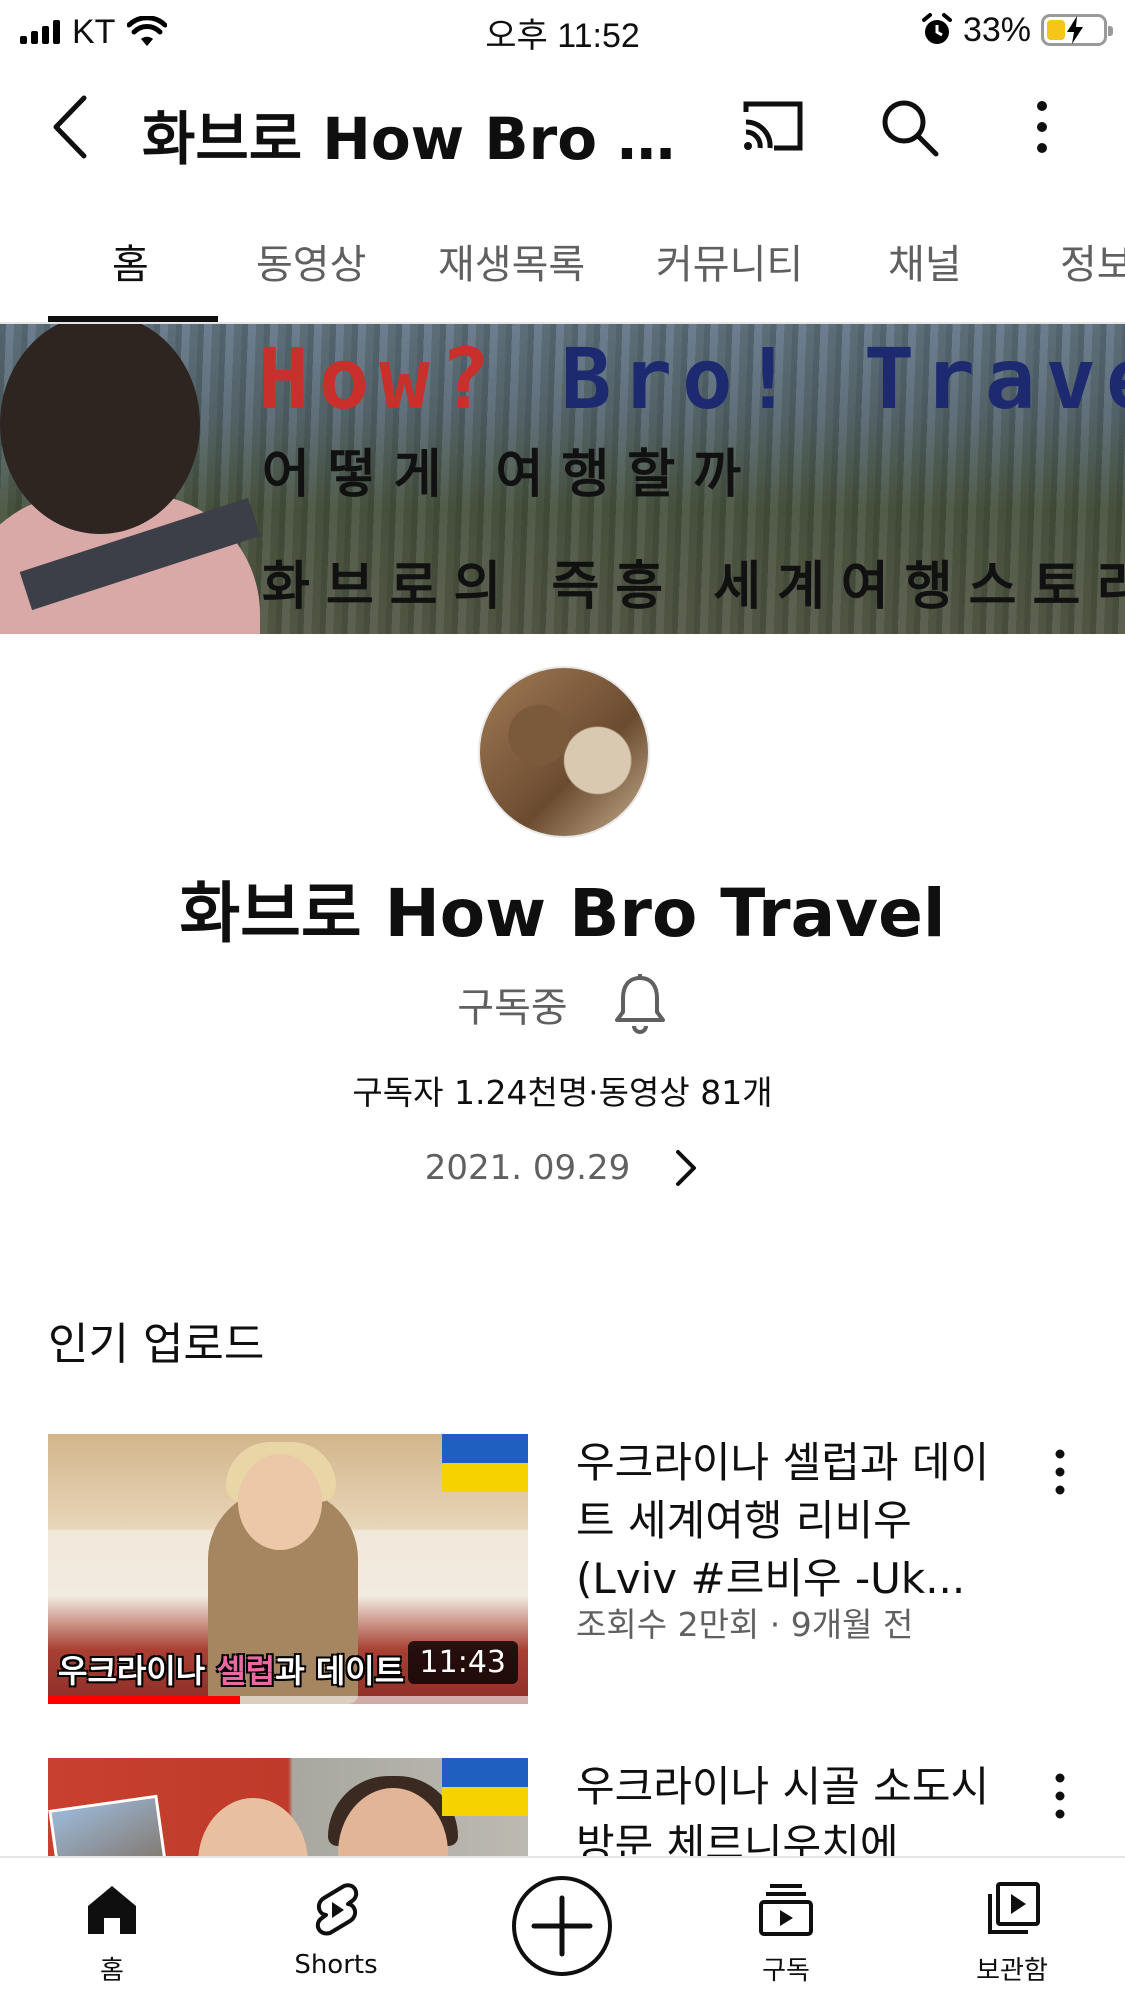  I want to click on tab-about: 정보, so click(1092, 261).